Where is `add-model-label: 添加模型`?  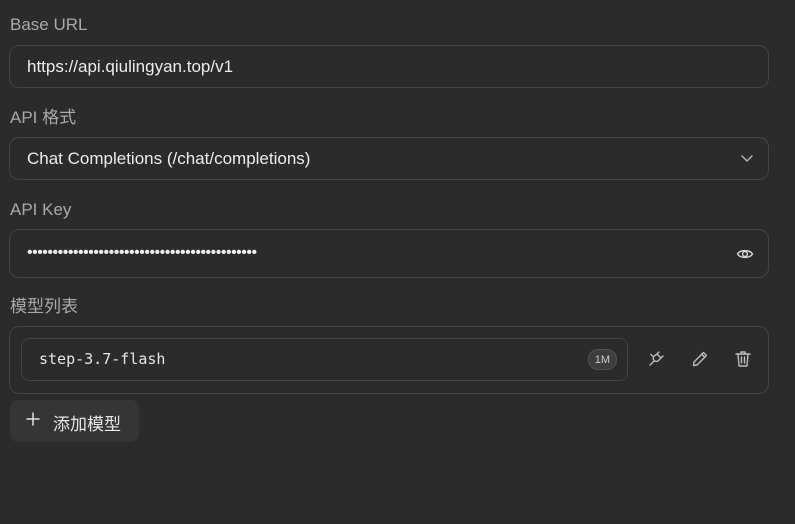
add-model-label: 添加模型 is located at coordinates (87, 424).